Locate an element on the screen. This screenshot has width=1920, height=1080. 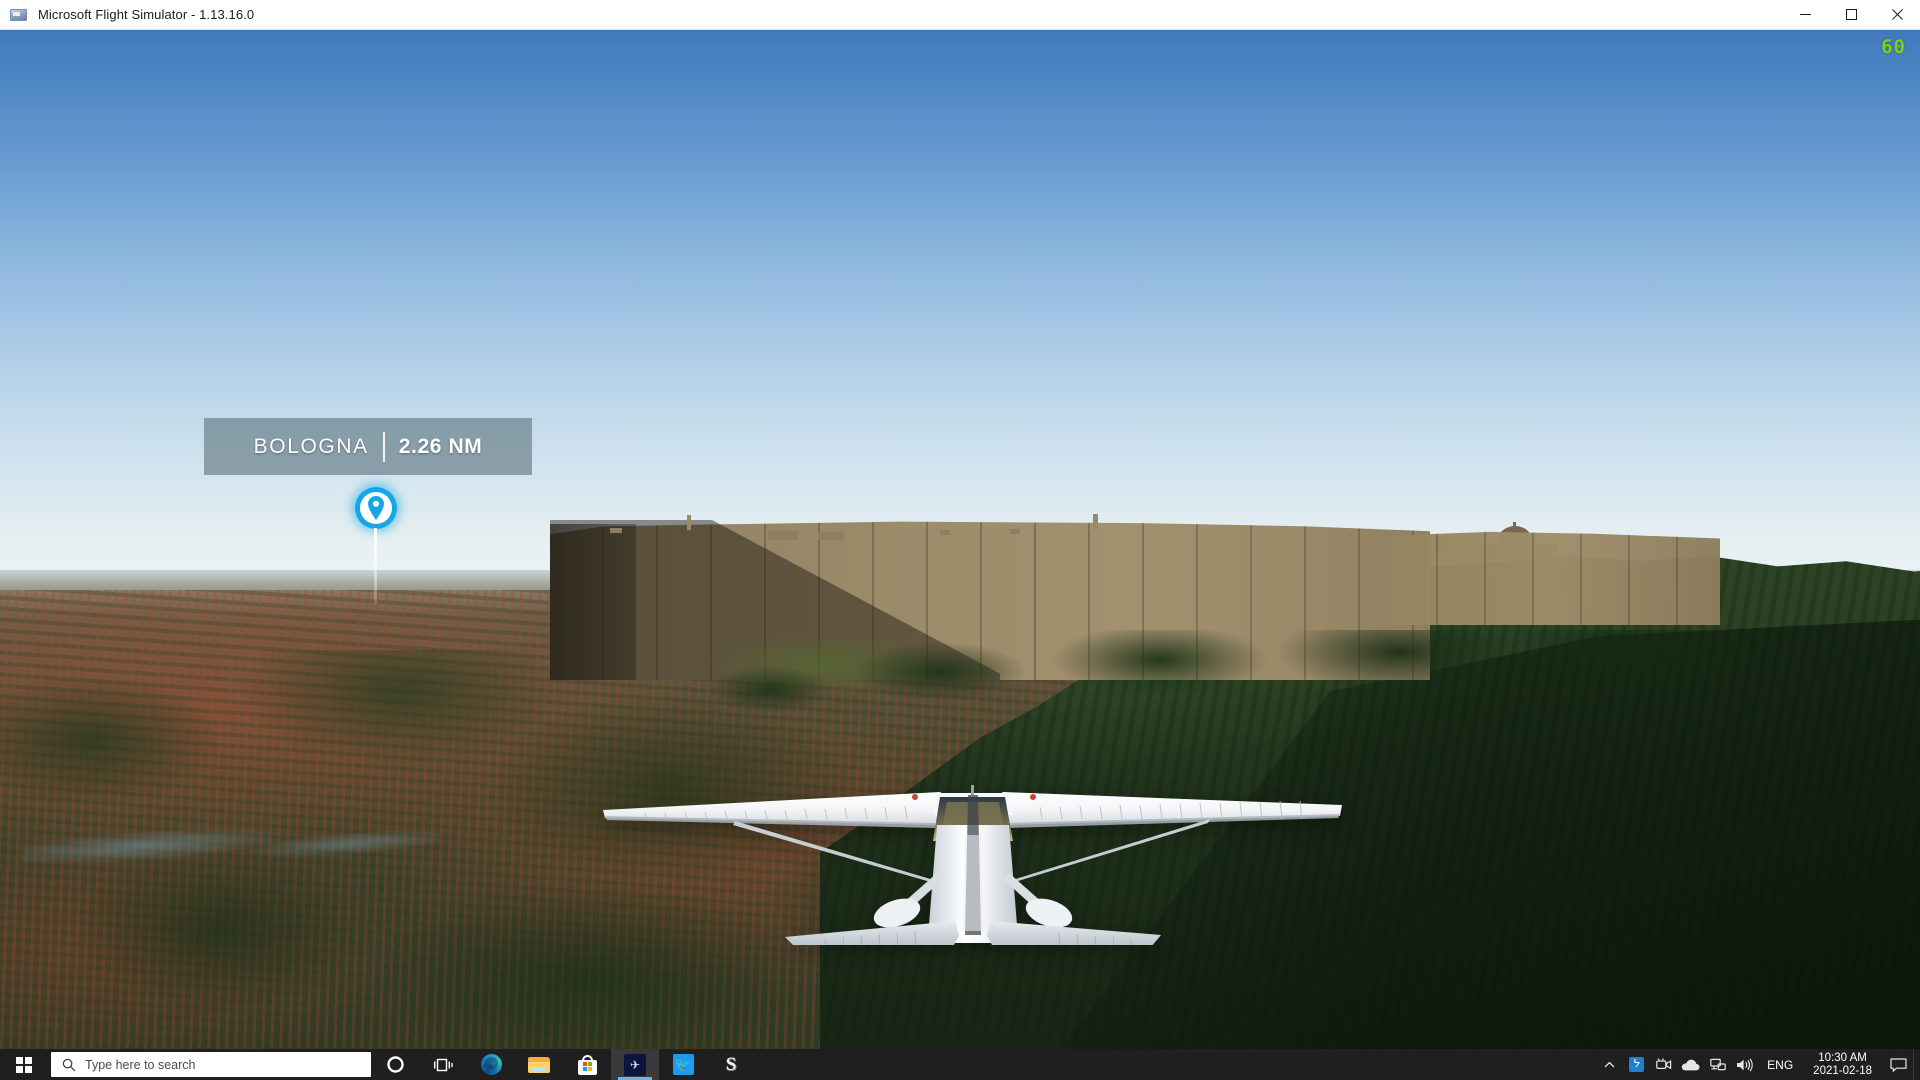
poi-divider is located at coordinates (383, 446).